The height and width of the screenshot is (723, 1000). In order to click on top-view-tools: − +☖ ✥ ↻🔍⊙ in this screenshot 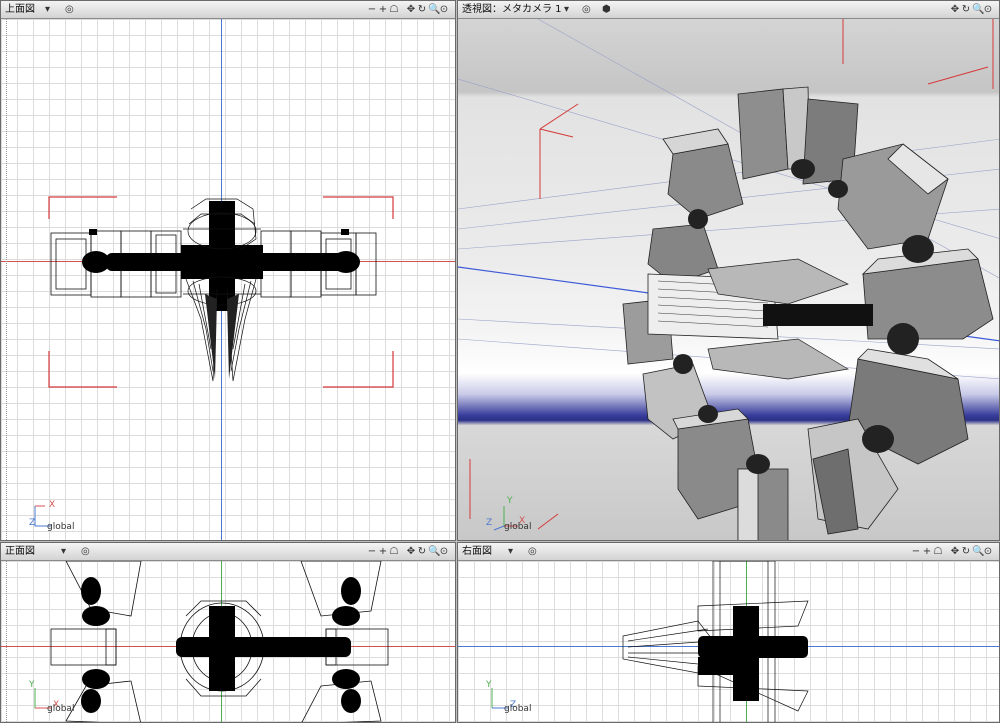, I will do `click(408, 9)`.